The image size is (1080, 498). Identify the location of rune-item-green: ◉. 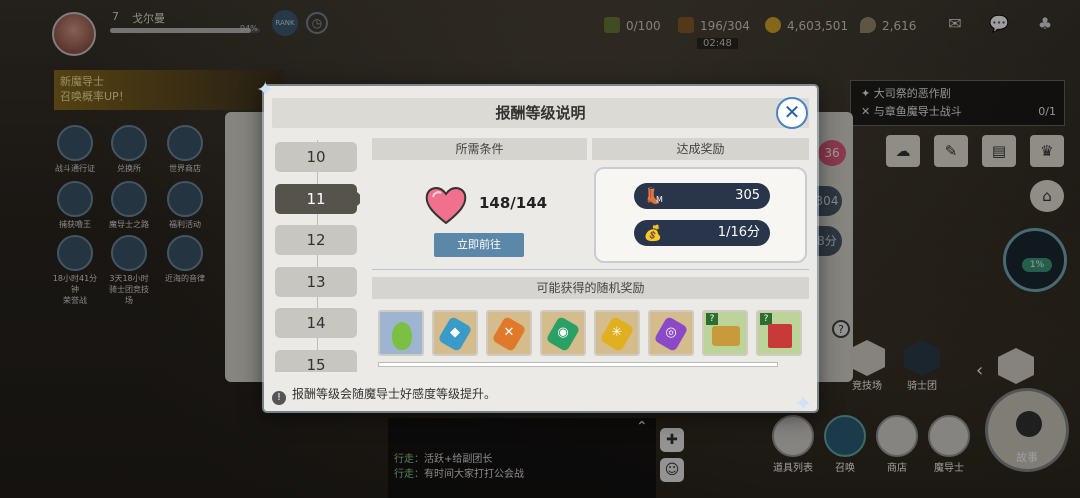
(563, 333).